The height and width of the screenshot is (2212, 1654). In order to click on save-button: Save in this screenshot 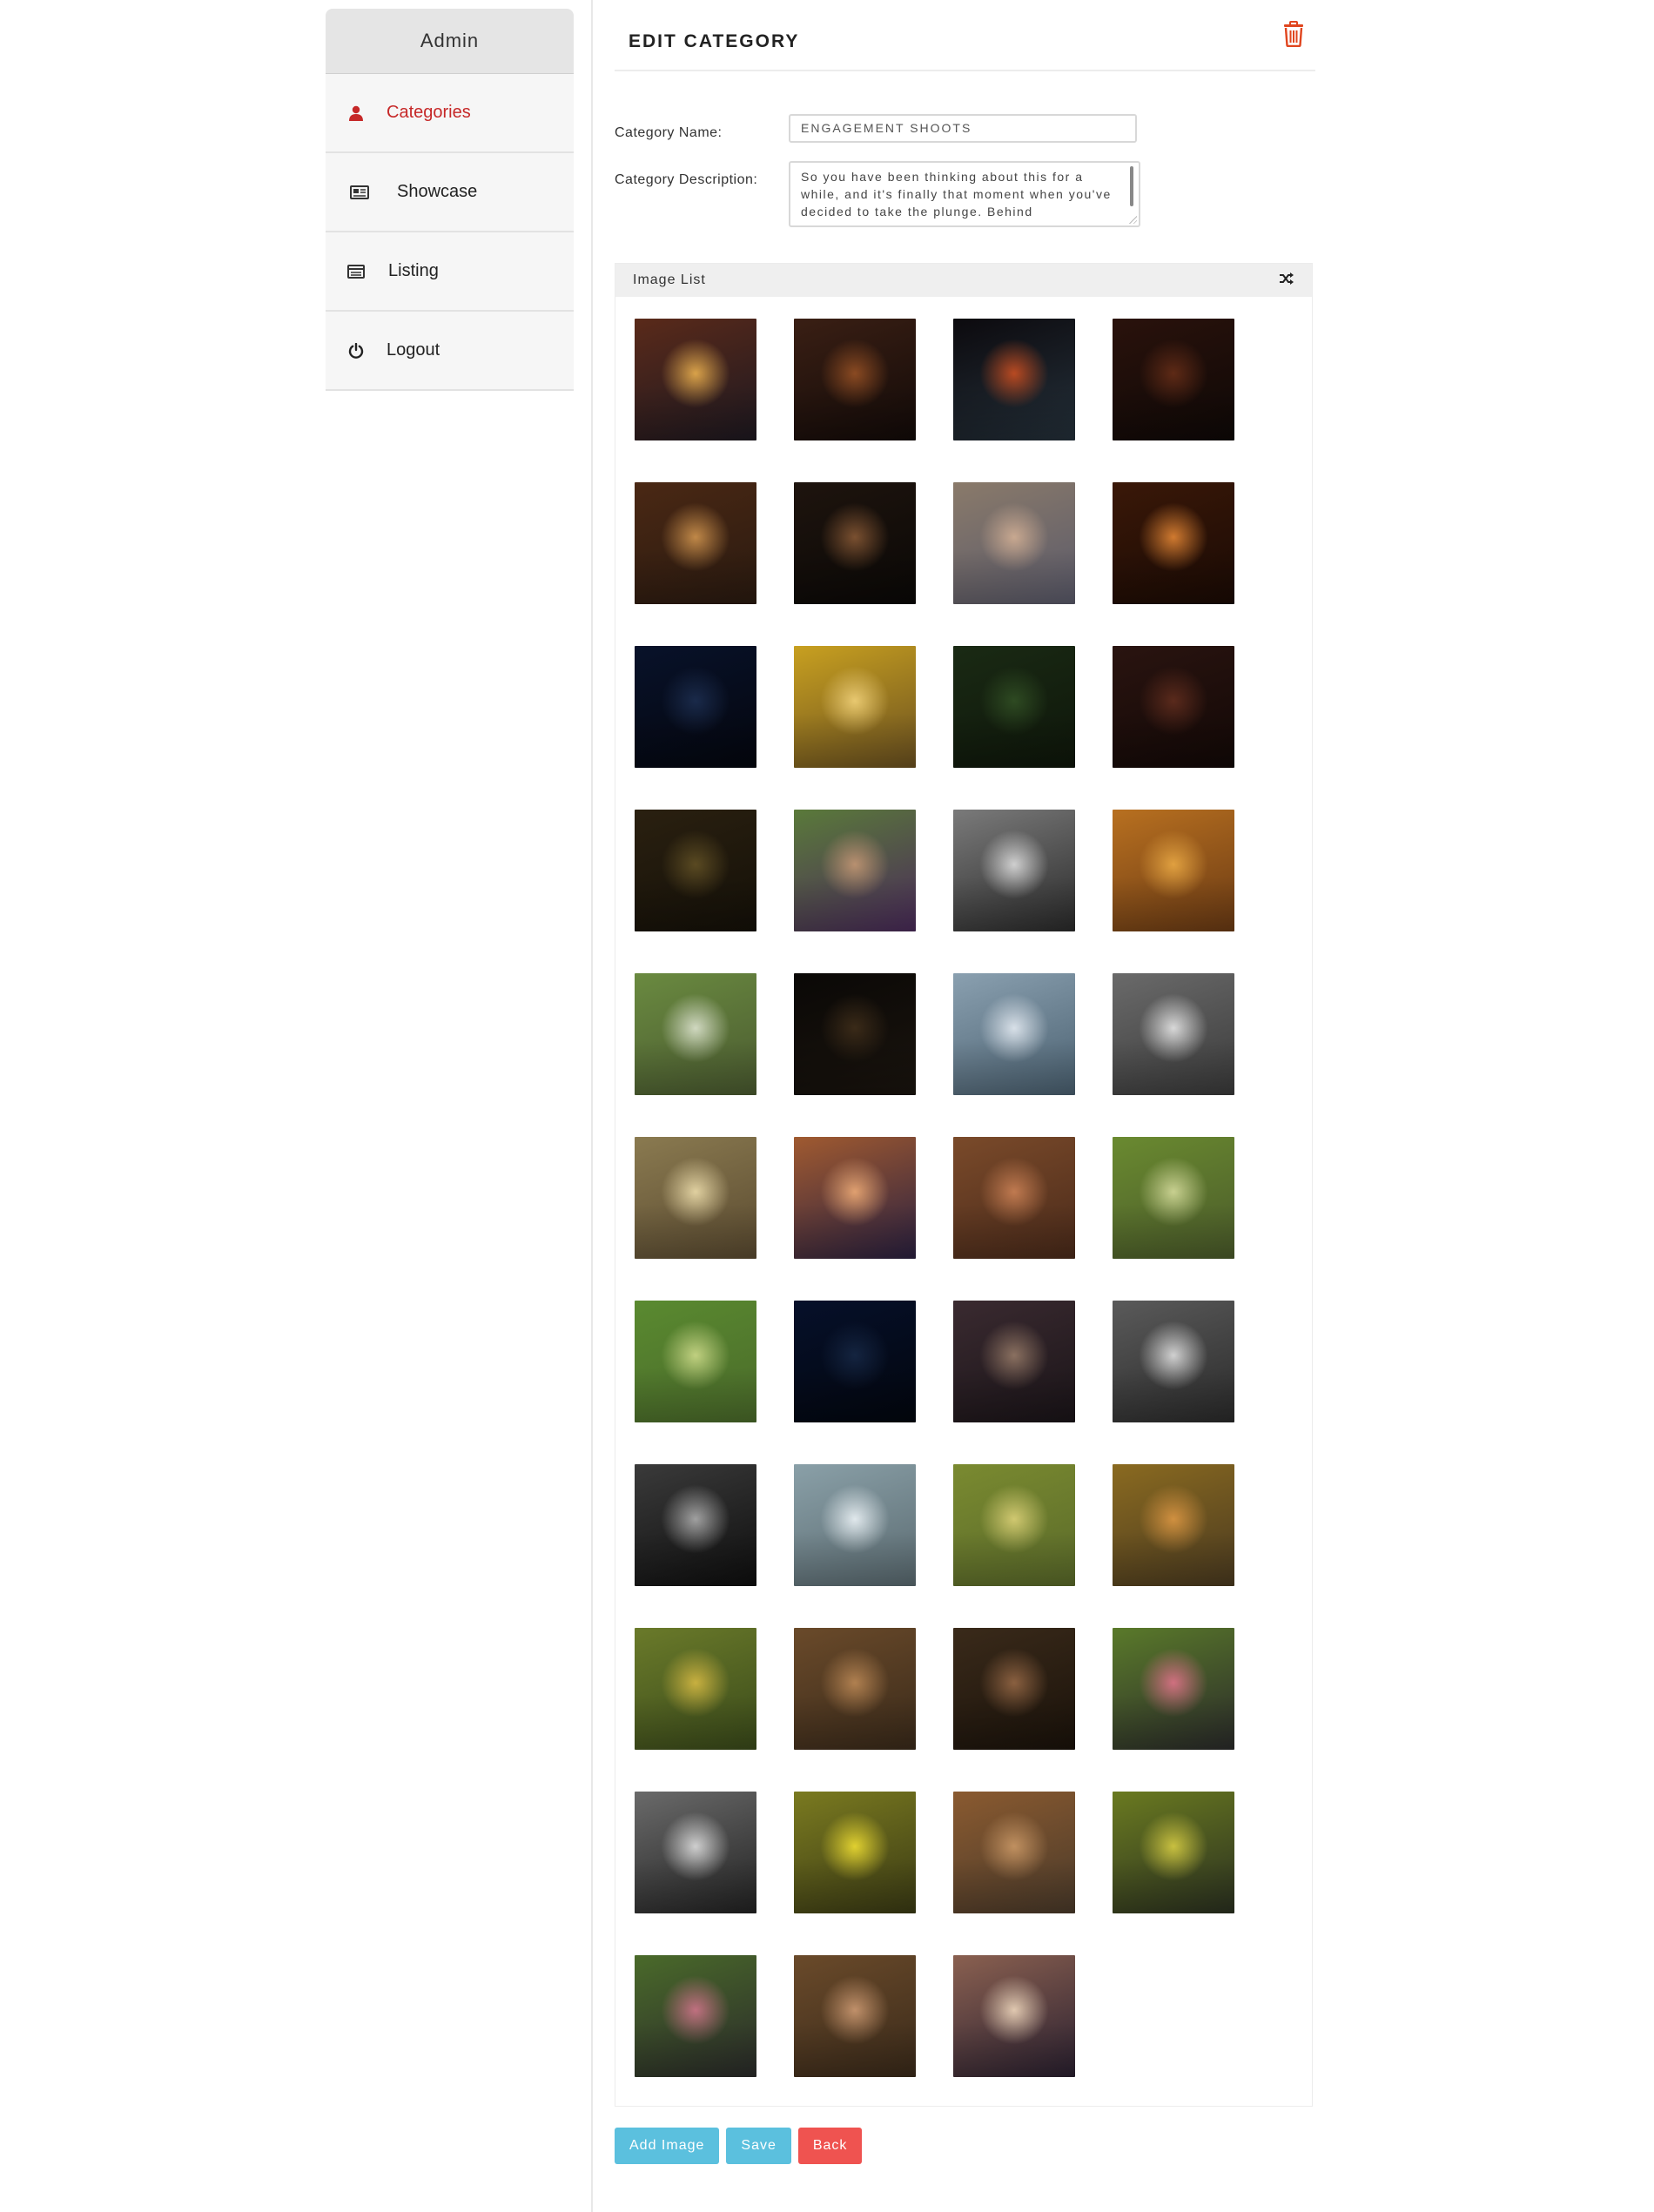, I will do `click(758, 2146)`.